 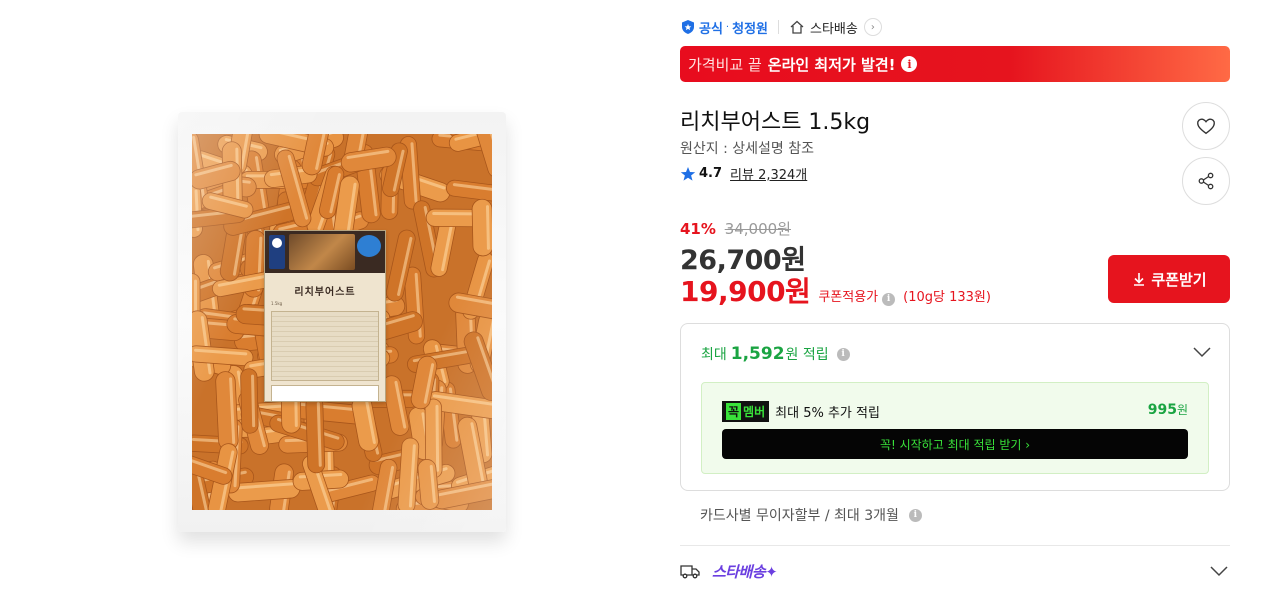 I want to click on label-header, so click(x=325, y=252).